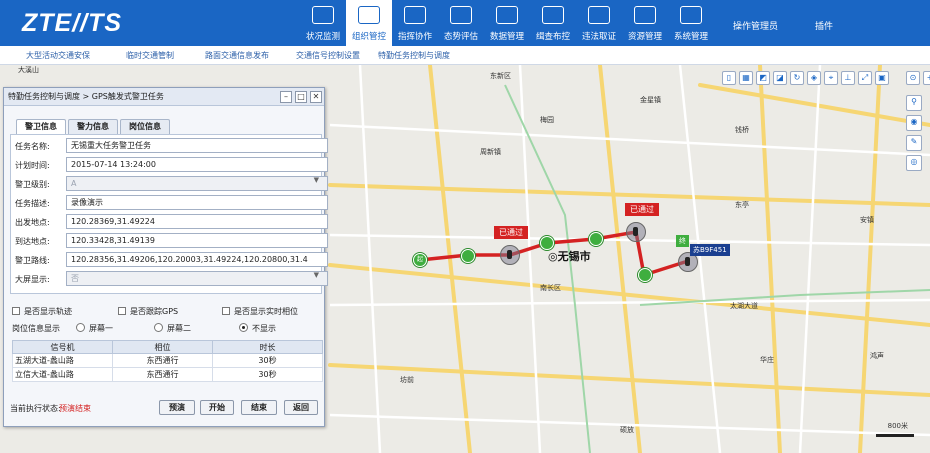 This screenshot has height=453, width=930. I want to click on tab-command-collab: 指挥协作, so click(415, 23).